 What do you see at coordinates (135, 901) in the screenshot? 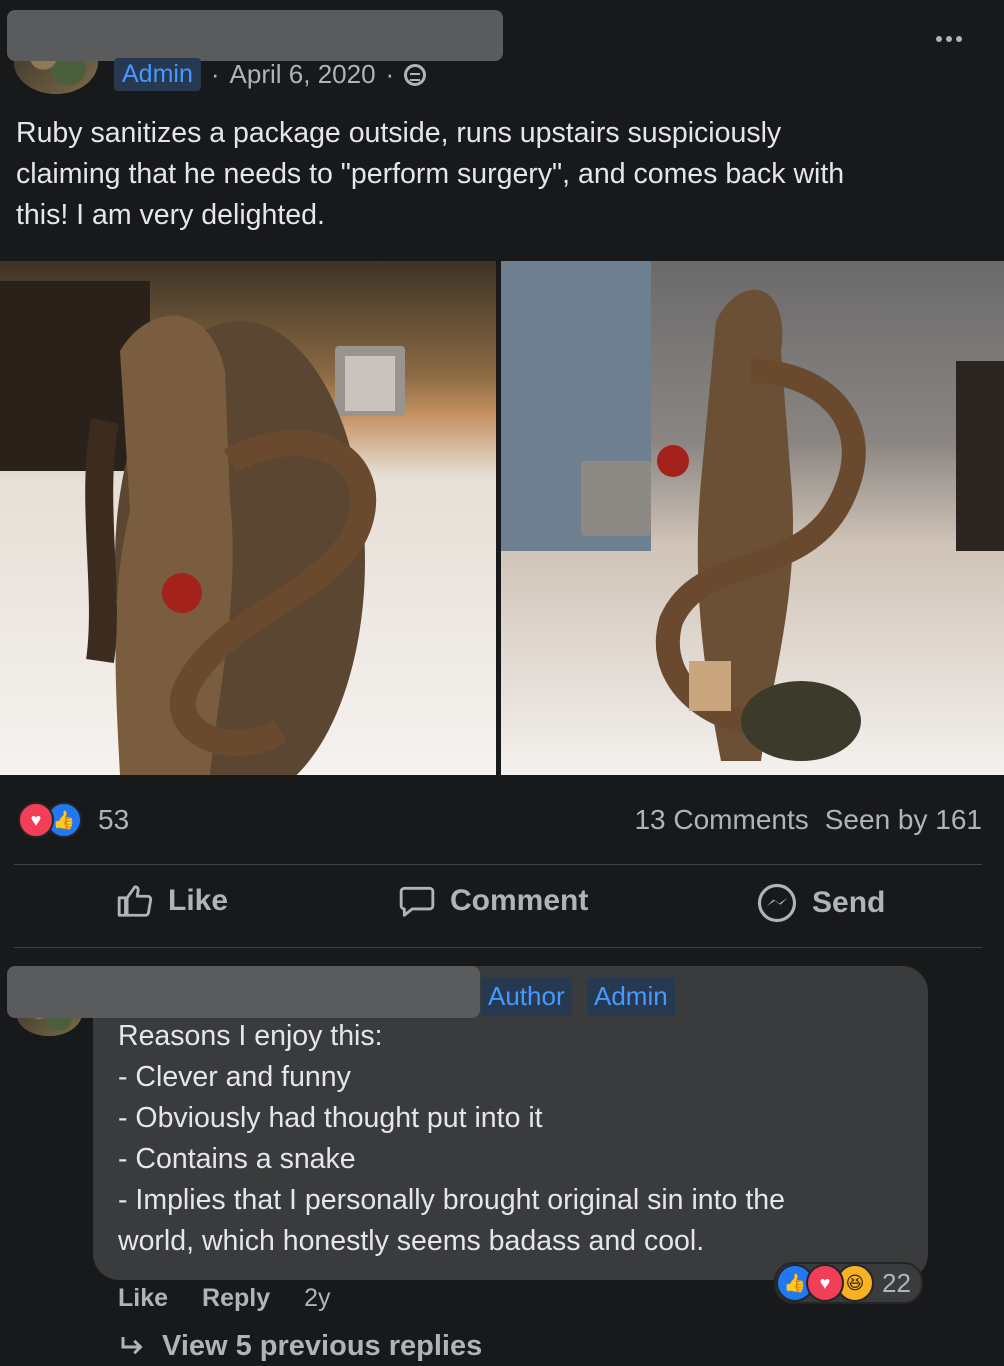
I see `thumbs-up-icon` at bounding box center [135, 901].